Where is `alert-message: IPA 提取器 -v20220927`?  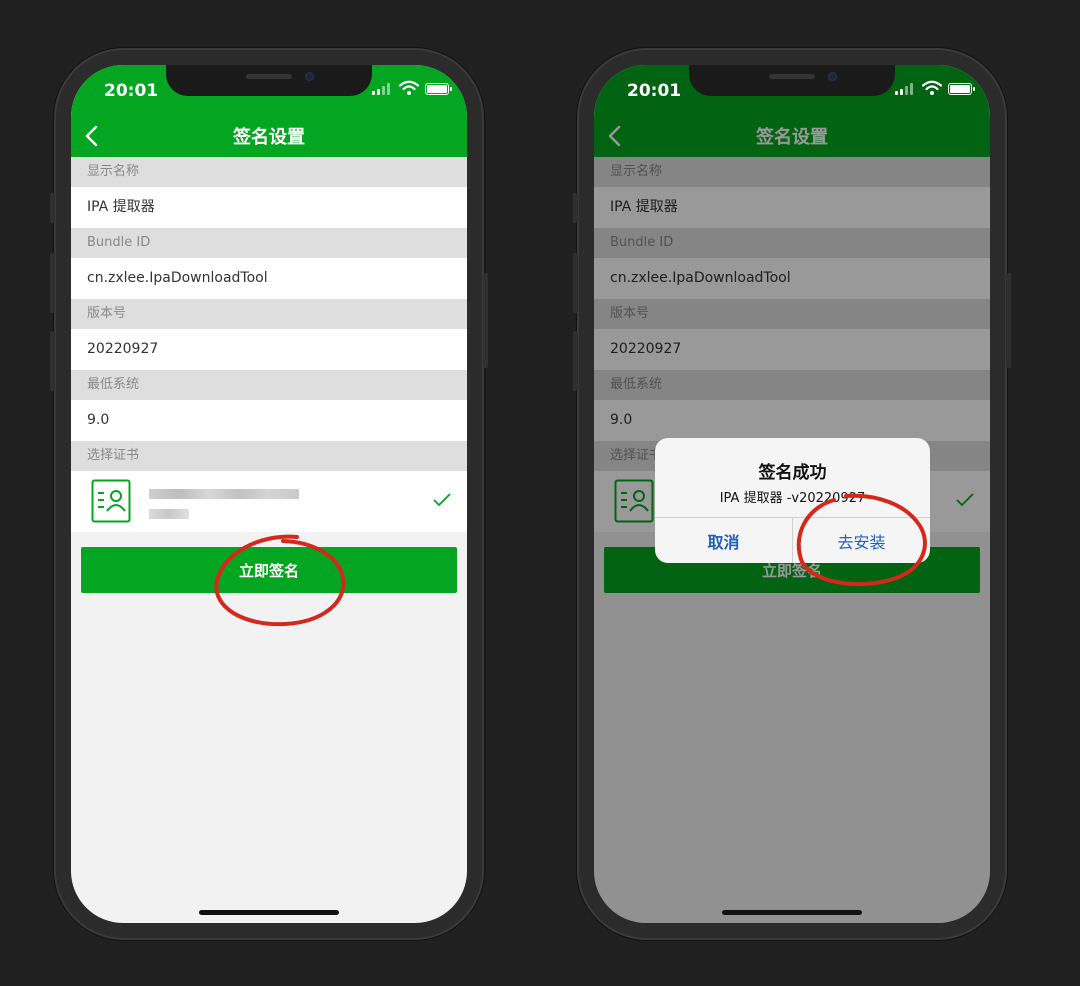
alert-message: IPA 提取器 -v20220927 is located at coordinates (792, 498).